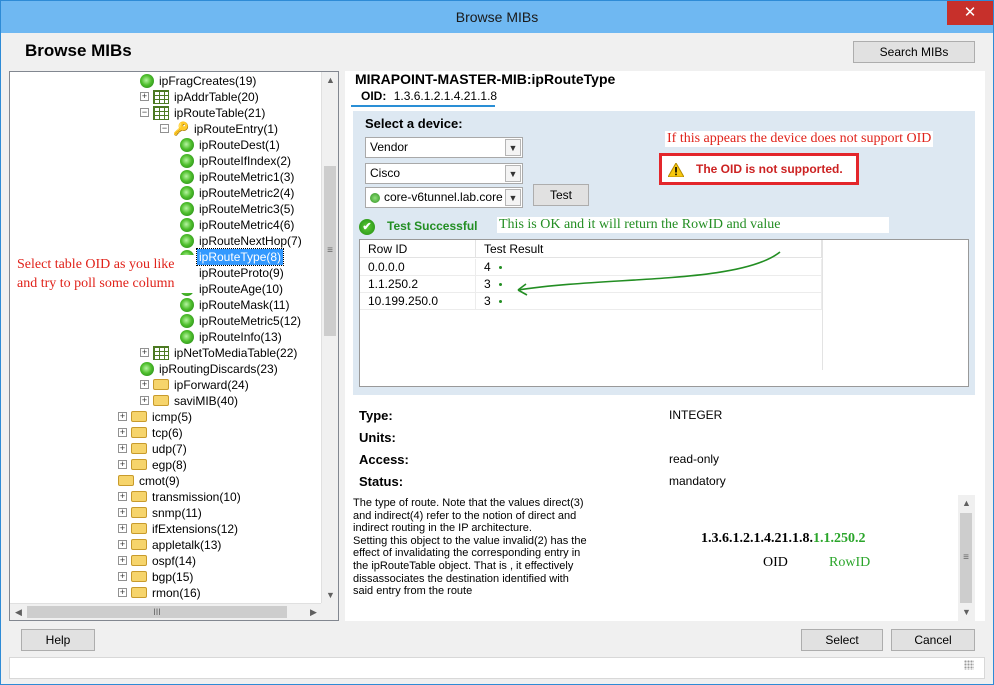 The width and height of the screenshot is (994, 685). Describe the element at coordinates (313, 612) in the screenshot. I see `scroll-right-icon: ▶` at that location.